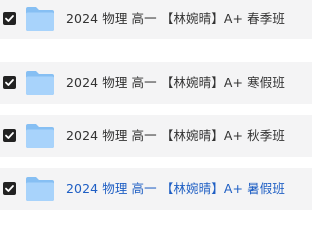  Describe the element at coordinates (175, 136) in the screenshot. I see `file-name: 2024 物理 高一 【林婉晴】A+ 秋季班` at that location.